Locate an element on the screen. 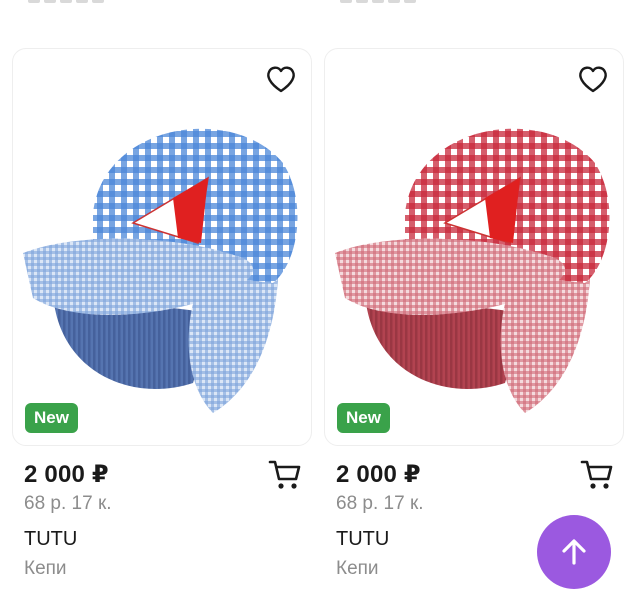 Image resolution: width=635 pixels, height=600 pixels. product-category: Кепи is located at coordinates (45, 568).